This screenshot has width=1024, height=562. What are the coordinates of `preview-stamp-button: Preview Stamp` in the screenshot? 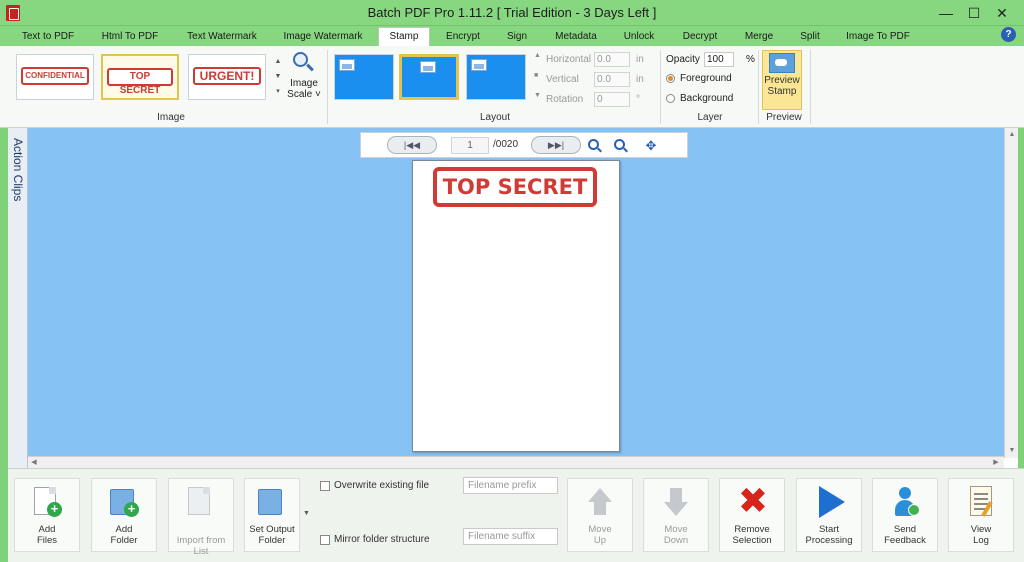 It's located at (782, 80).